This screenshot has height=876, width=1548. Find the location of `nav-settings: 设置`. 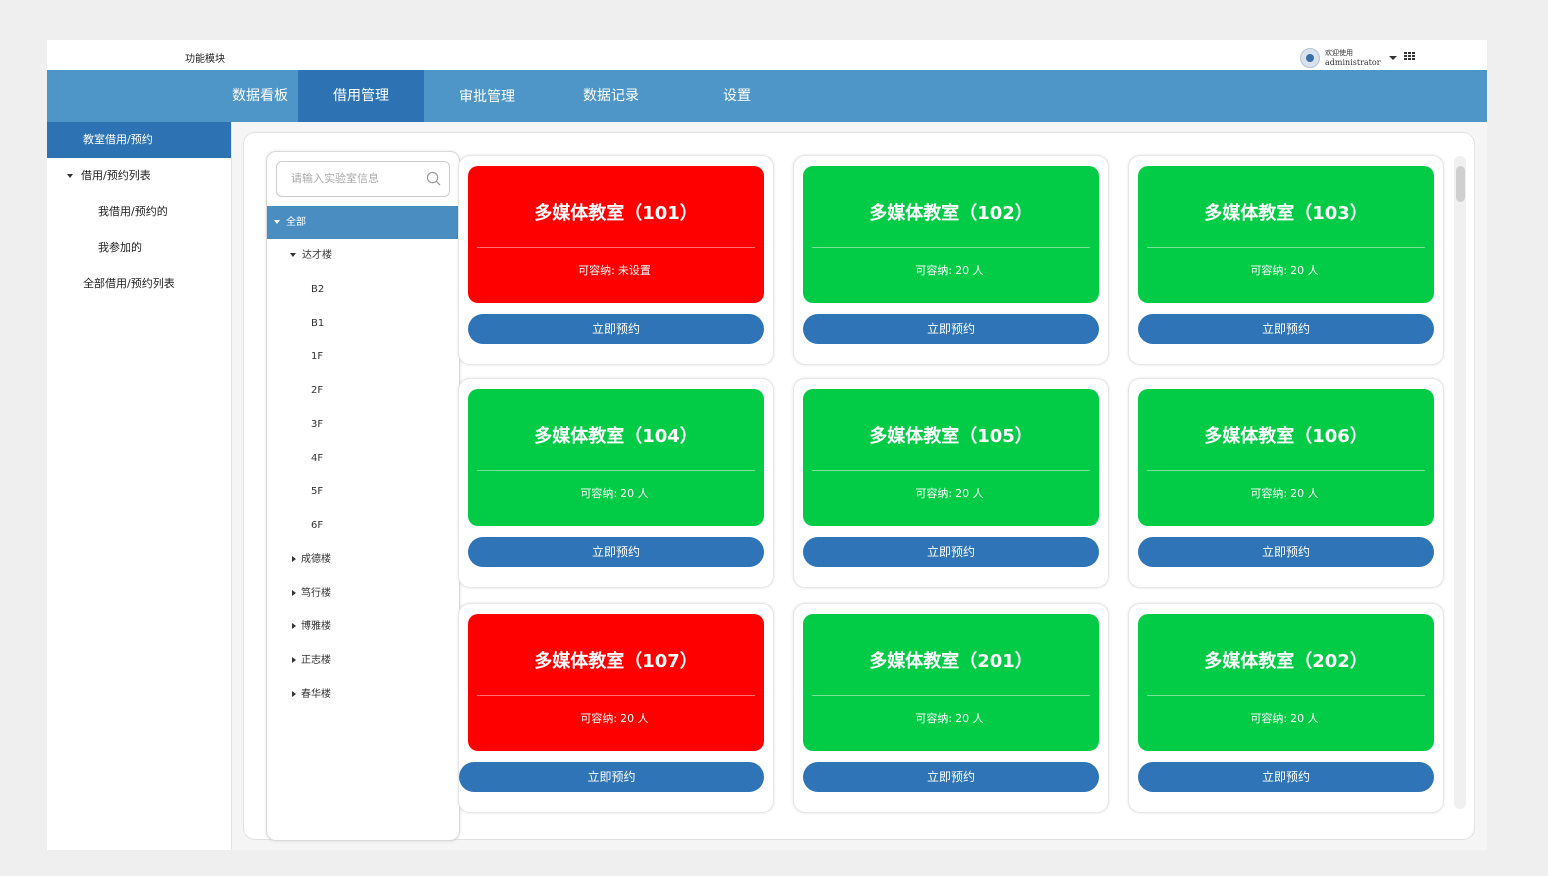

nav-settings: 设置 is located at coordinates (737, 96).